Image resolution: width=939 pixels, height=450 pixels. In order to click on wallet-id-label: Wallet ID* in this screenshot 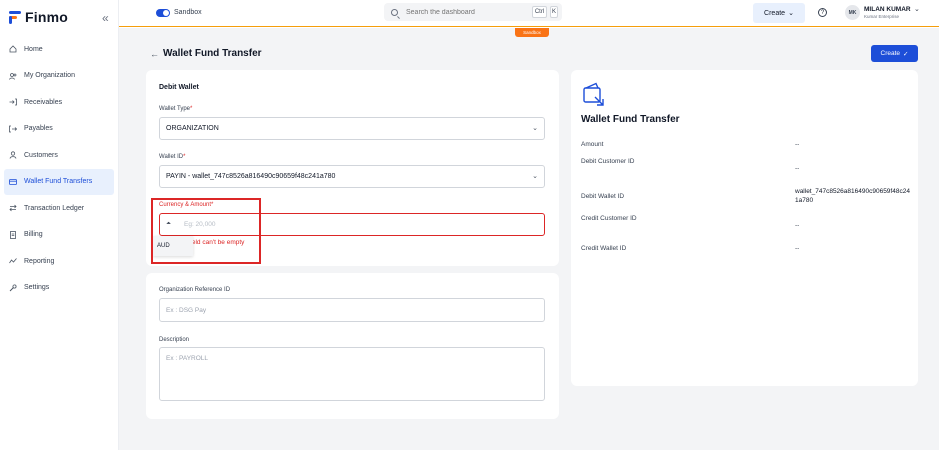, I will do `click(172, 157)`.